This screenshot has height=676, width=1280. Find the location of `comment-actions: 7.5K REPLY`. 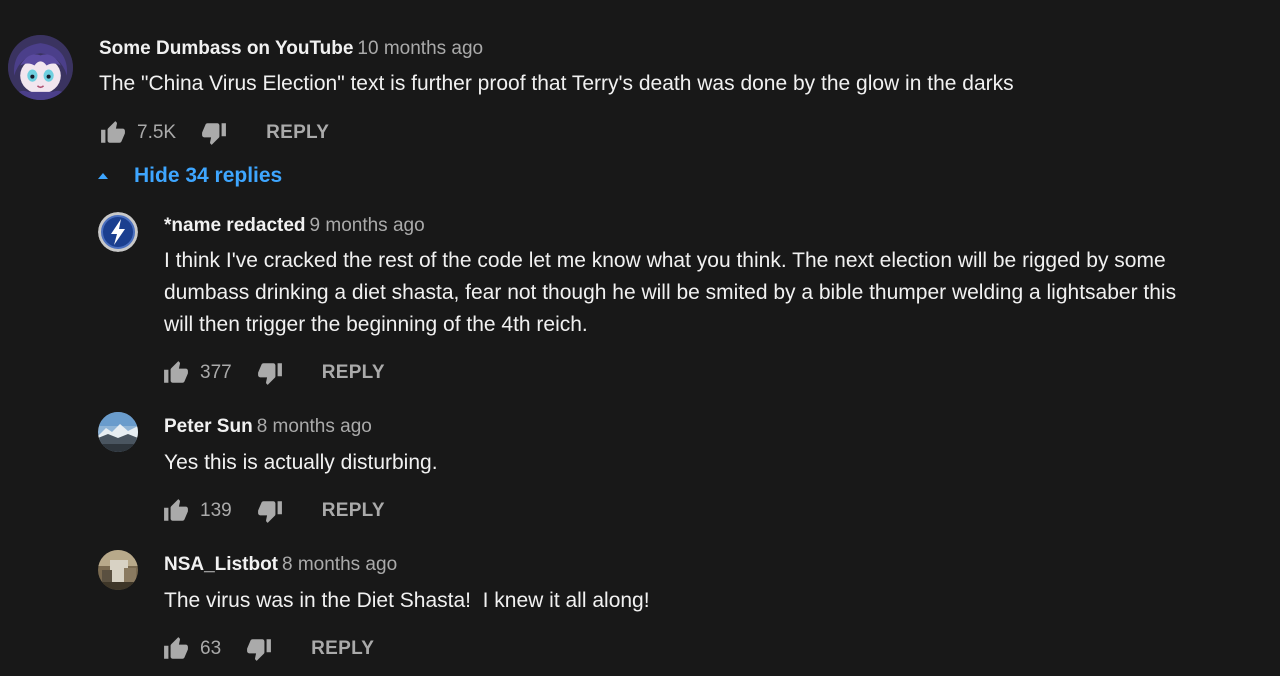

comment-actions: 7.5K REPLY is located at coordinates (214, 133).